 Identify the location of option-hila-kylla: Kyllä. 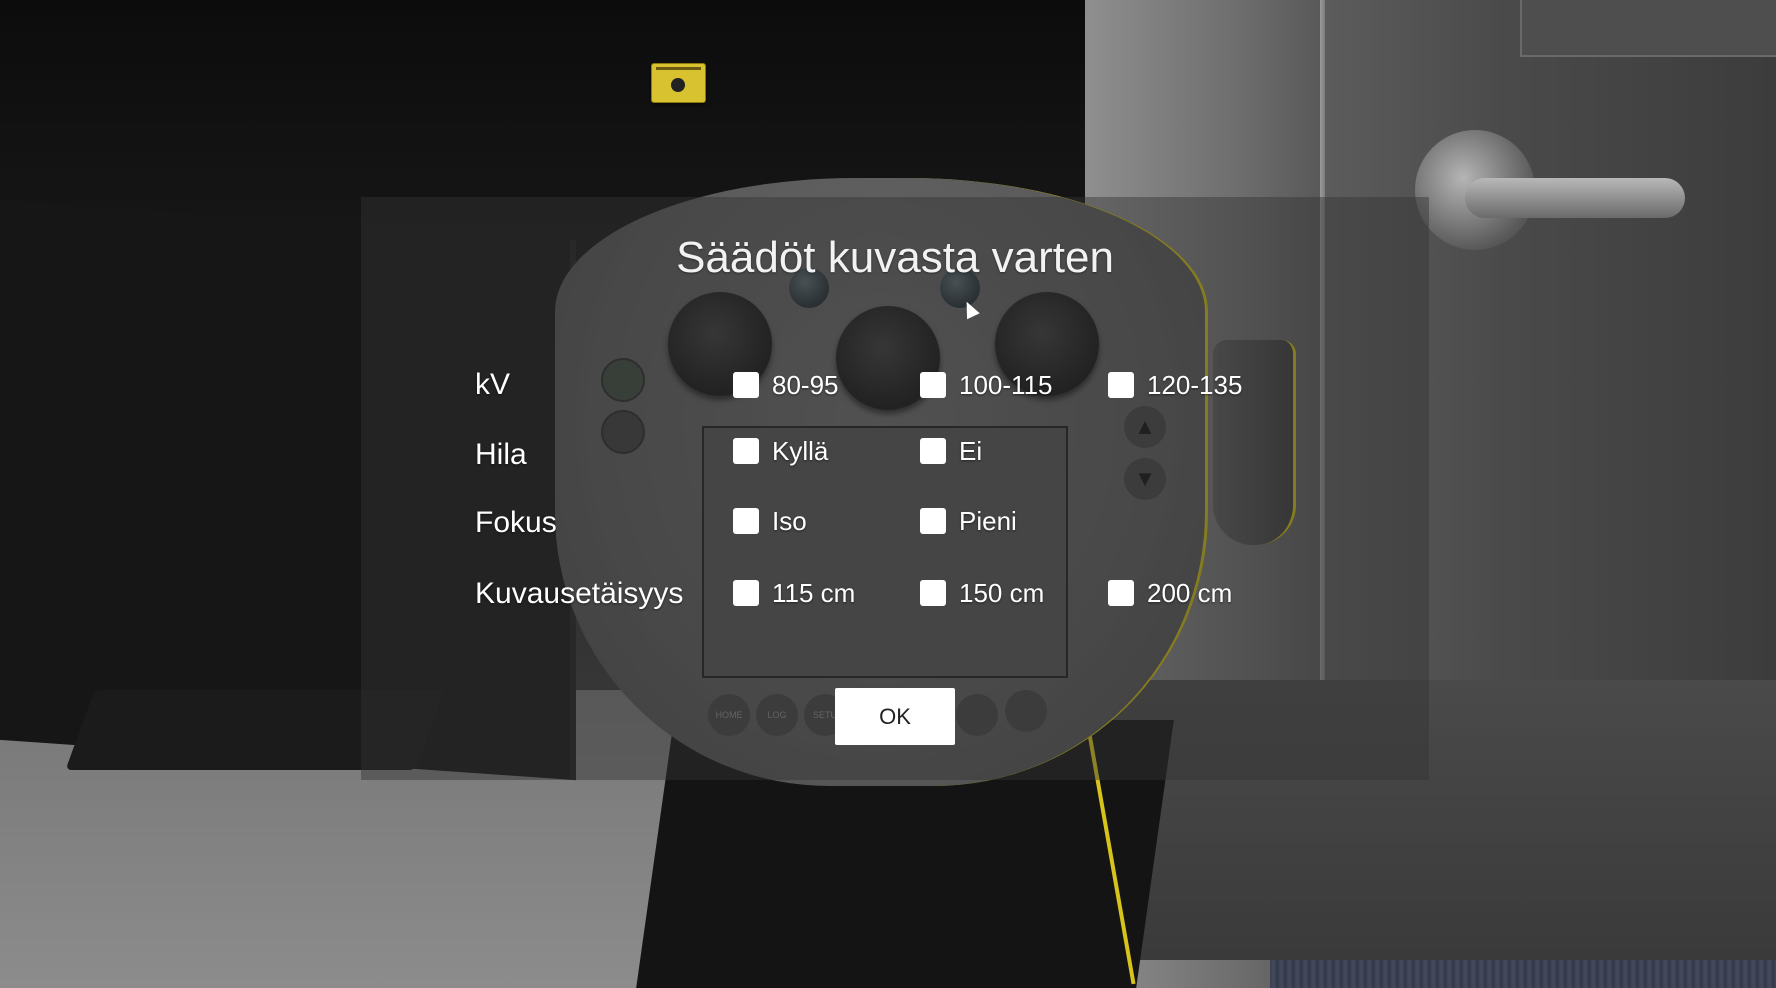
(780, 451).